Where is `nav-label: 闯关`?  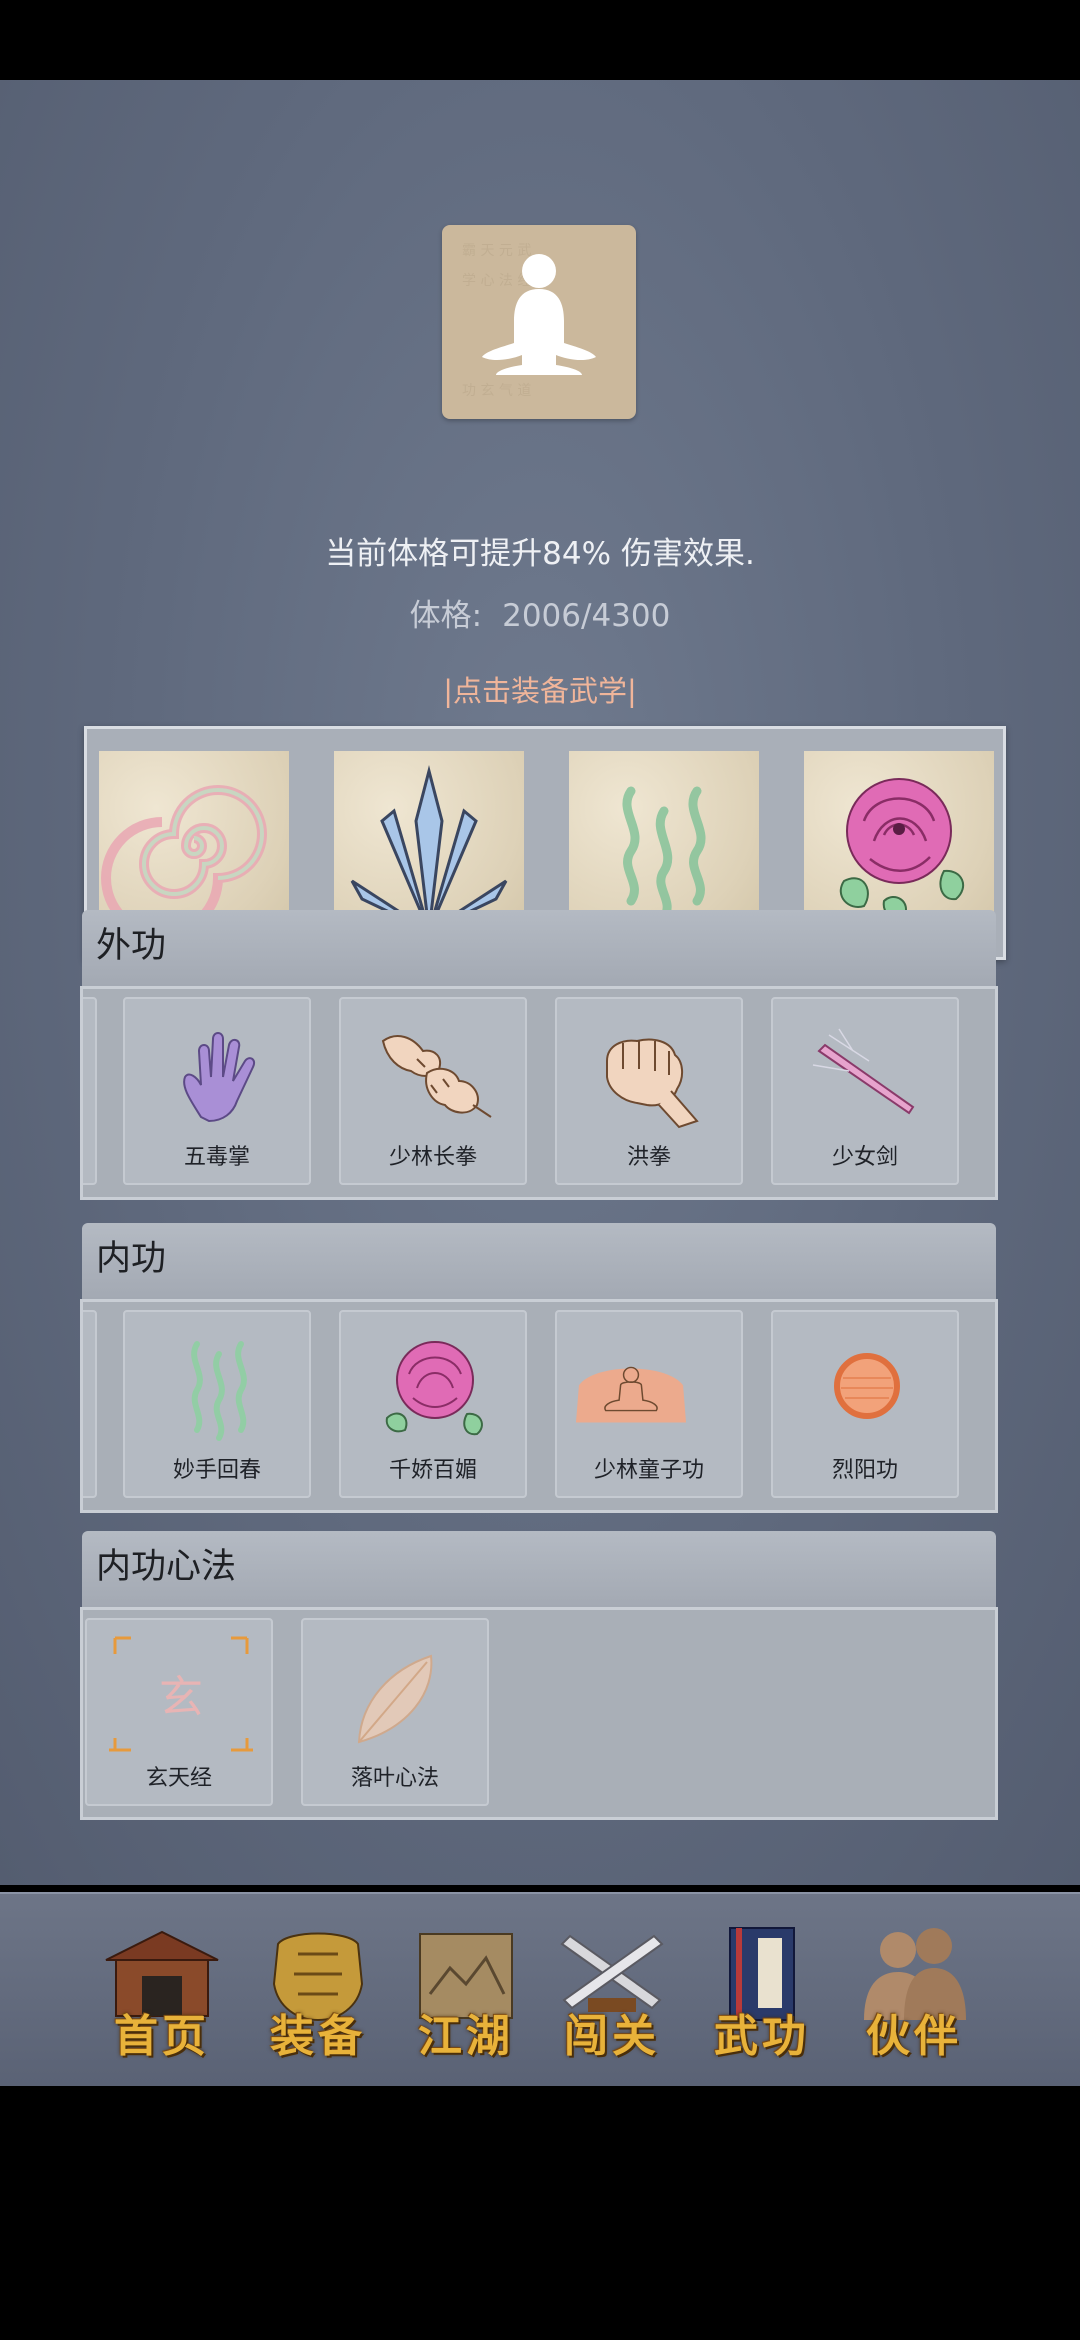 nav-label: 闯关 is located at coordinates (612, 2036).